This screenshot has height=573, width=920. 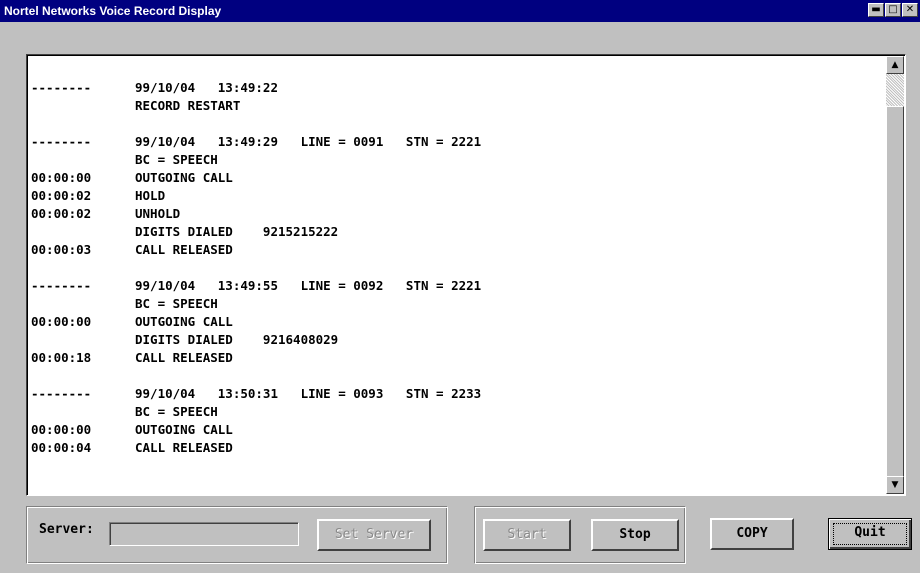 What do you see at coordinates (527, 535) in the screenshot?
I see `start-button: Start` at bounding box center [527, 535].